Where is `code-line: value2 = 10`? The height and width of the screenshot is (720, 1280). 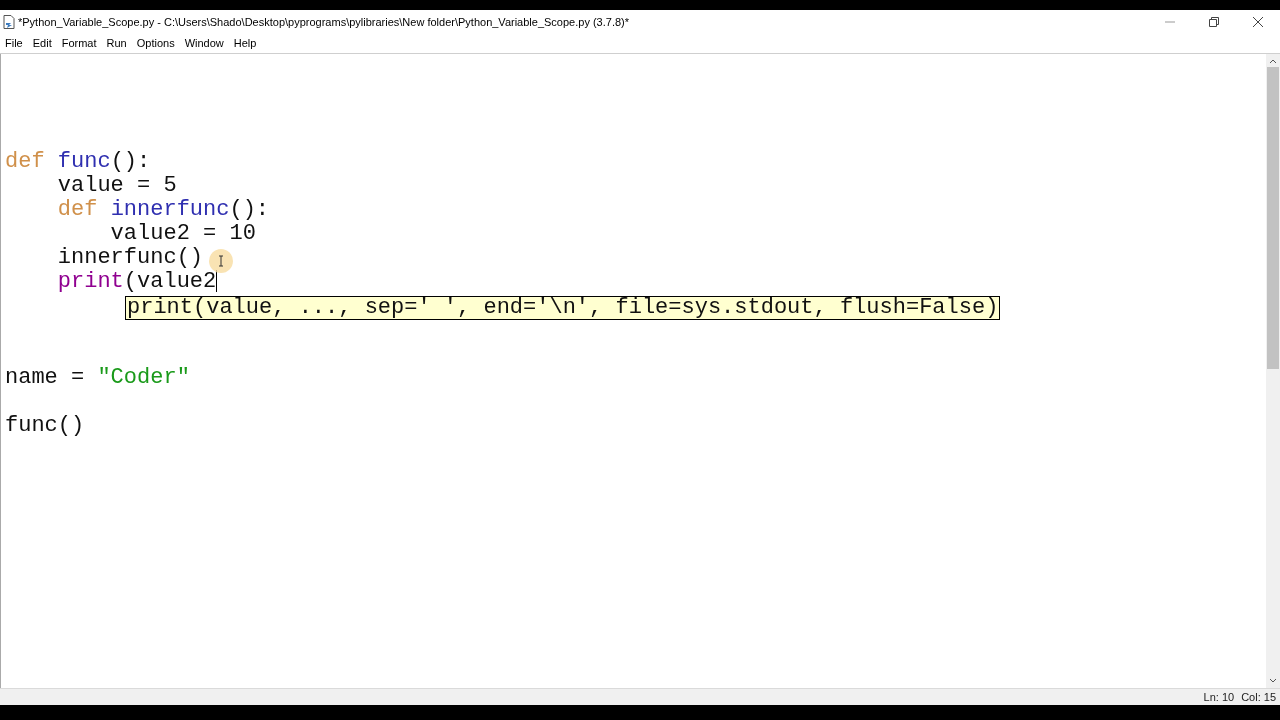 code-line: value2 = 10 is located at coordinates (182, 234).